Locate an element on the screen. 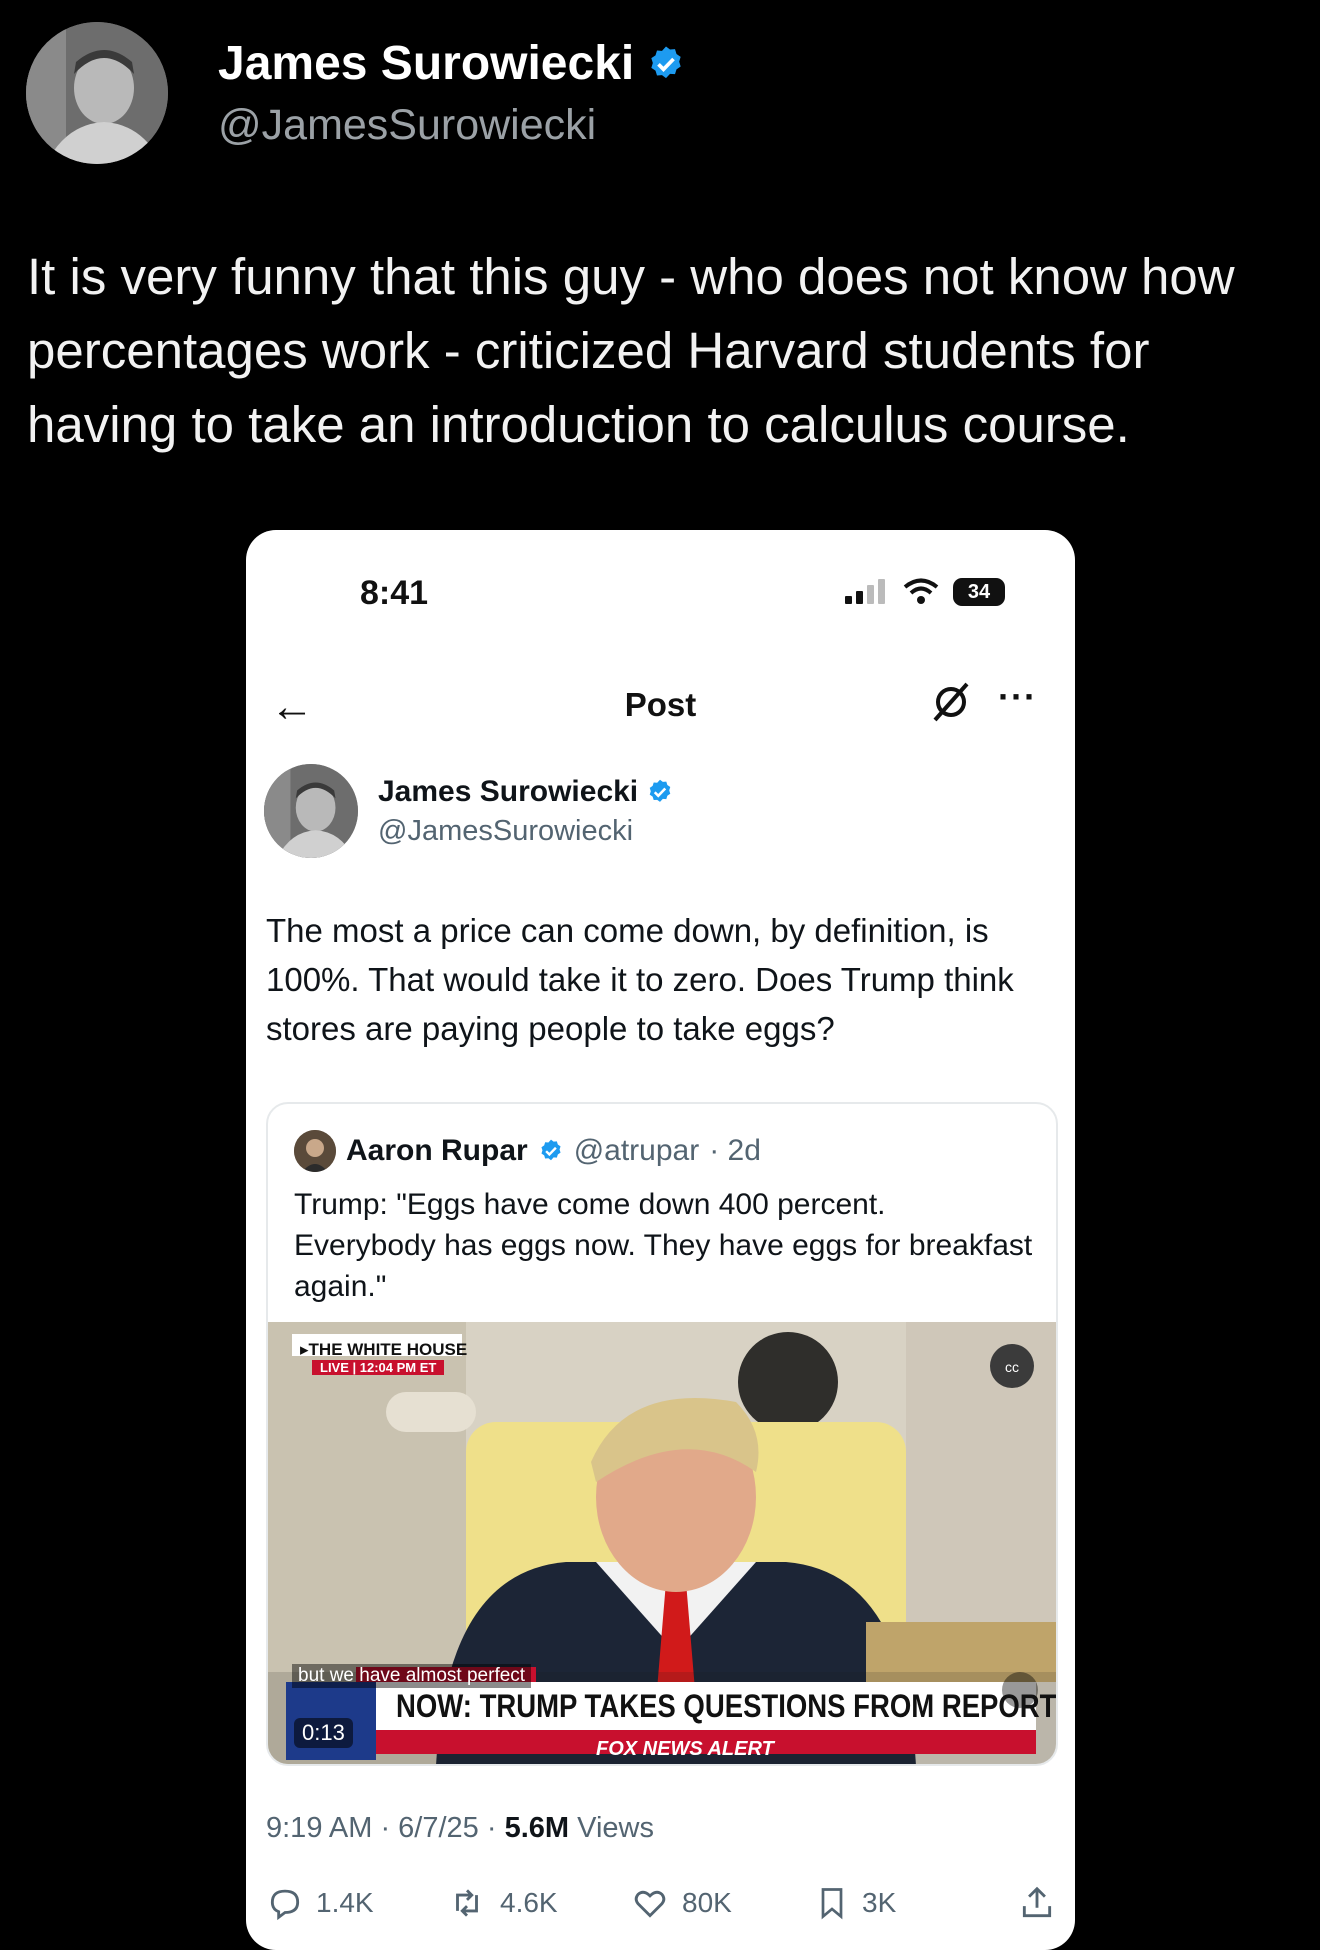 The height and width of the screenshot is (1950, 1320). bookmark-button: 3K is located at coordinates (899, 1903).